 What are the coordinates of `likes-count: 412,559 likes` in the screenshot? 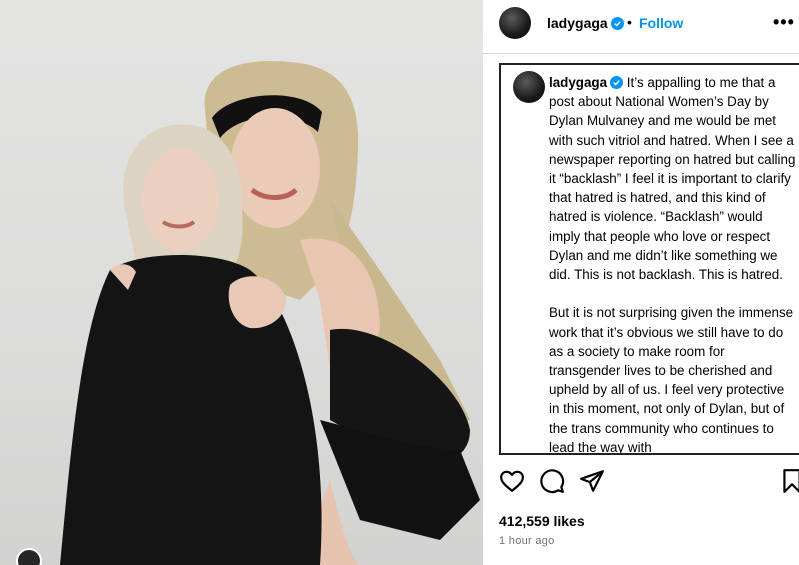 It's located at (542, 521).